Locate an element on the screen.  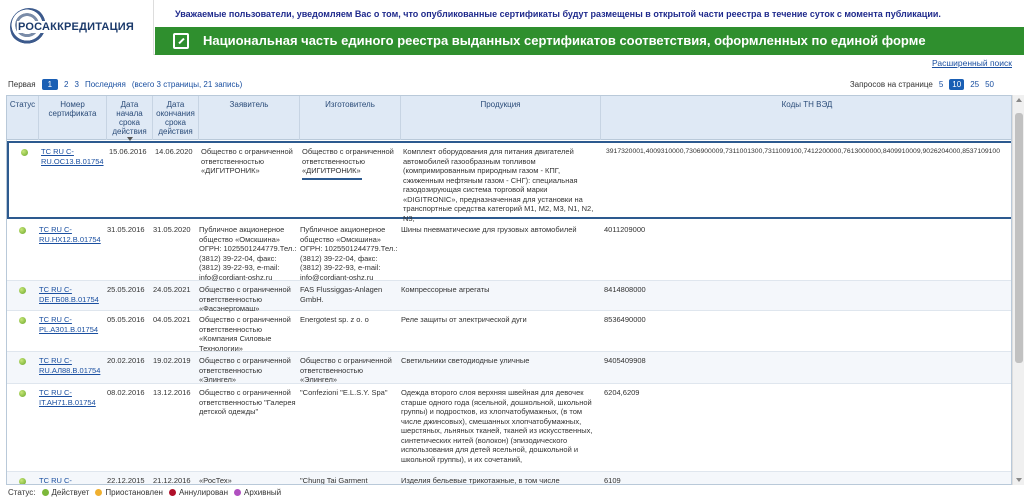
tnved-codes: 8536490000 is located at coordinates (625, 319).